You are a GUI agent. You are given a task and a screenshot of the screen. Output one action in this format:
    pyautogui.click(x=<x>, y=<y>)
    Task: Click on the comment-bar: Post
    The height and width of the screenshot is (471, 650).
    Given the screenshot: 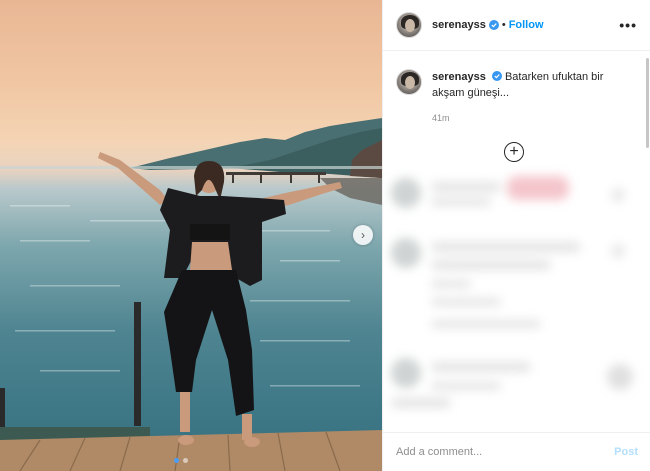 What is the action you would take?
    pyautogui.click(x=516, y=451)
    